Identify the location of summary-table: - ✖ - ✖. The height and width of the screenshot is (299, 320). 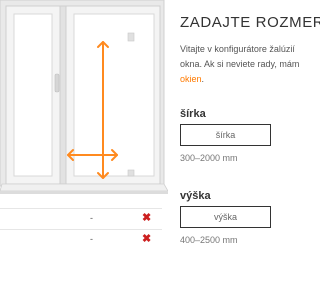
(81, 230).